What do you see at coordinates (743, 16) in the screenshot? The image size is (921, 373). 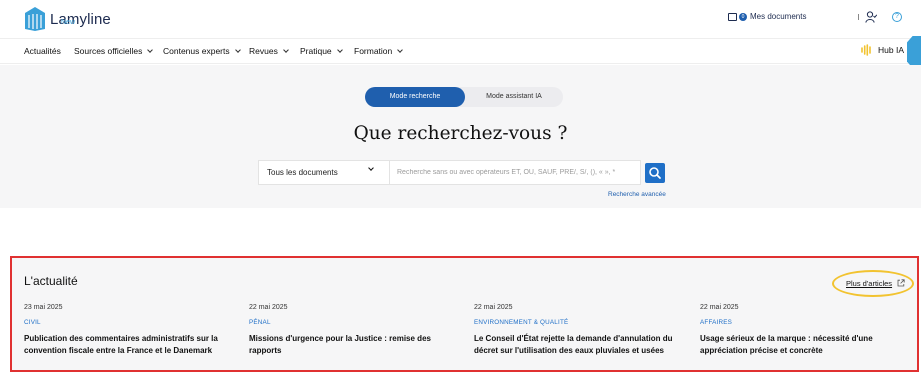 I see `documents-count-badge: 0` at bounding box center [743, 16].